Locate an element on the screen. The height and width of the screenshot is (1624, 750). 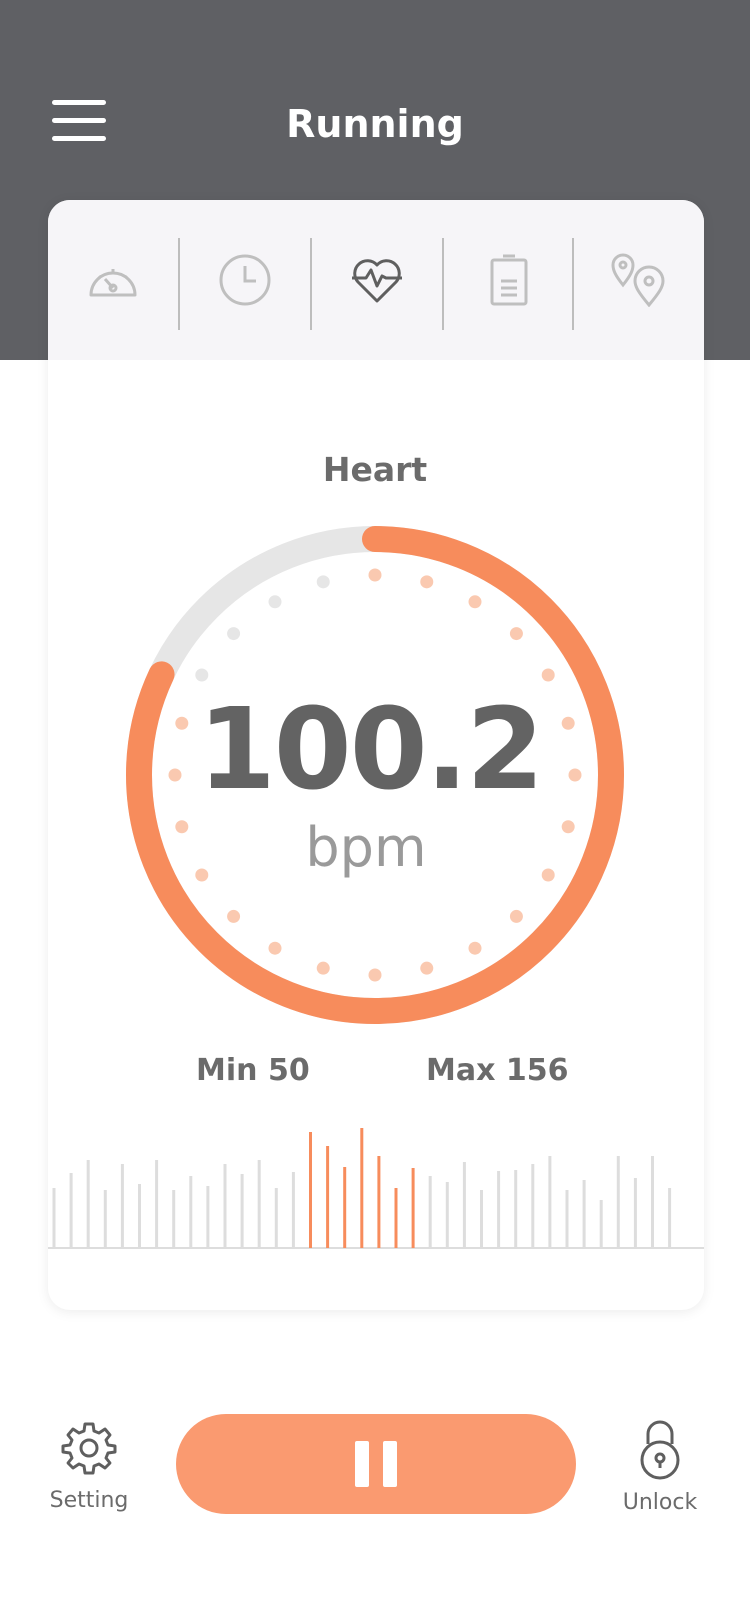
metric-tab-bar is located at coordinates (376, 280).